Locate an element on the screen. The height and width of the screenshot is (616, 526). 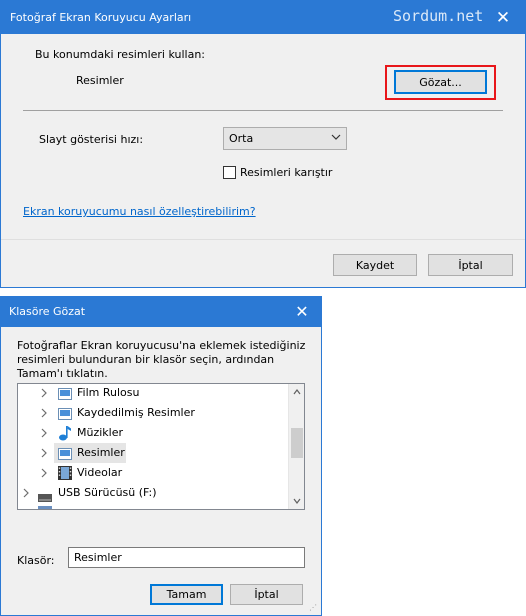
tree-item-label: Resimler is located at coordinates (101, 452).